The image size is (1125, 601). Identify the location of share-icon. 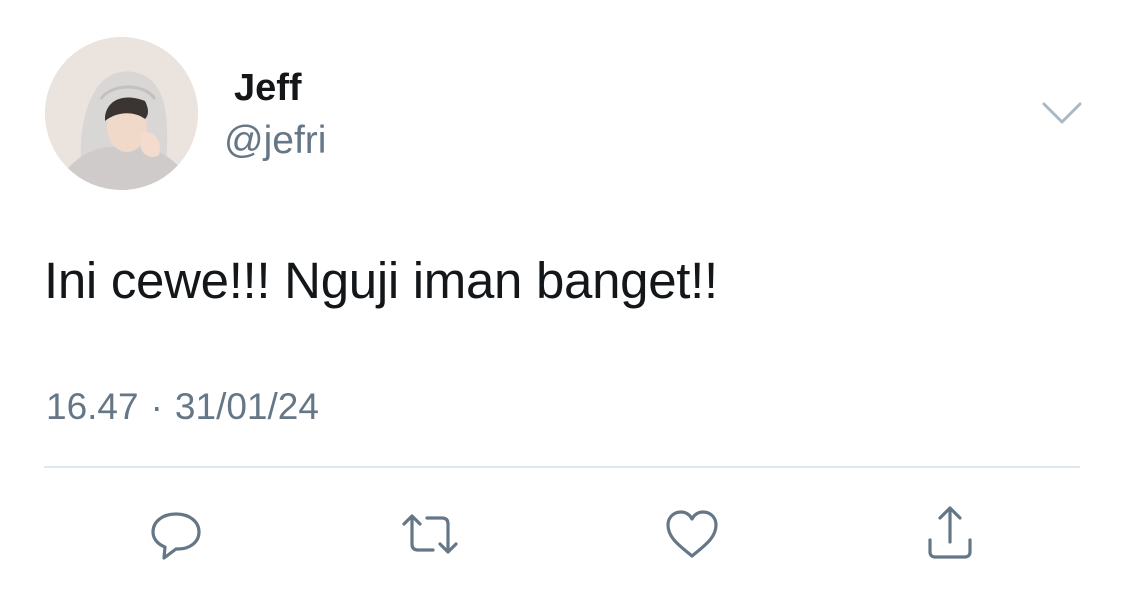
(950, 532).